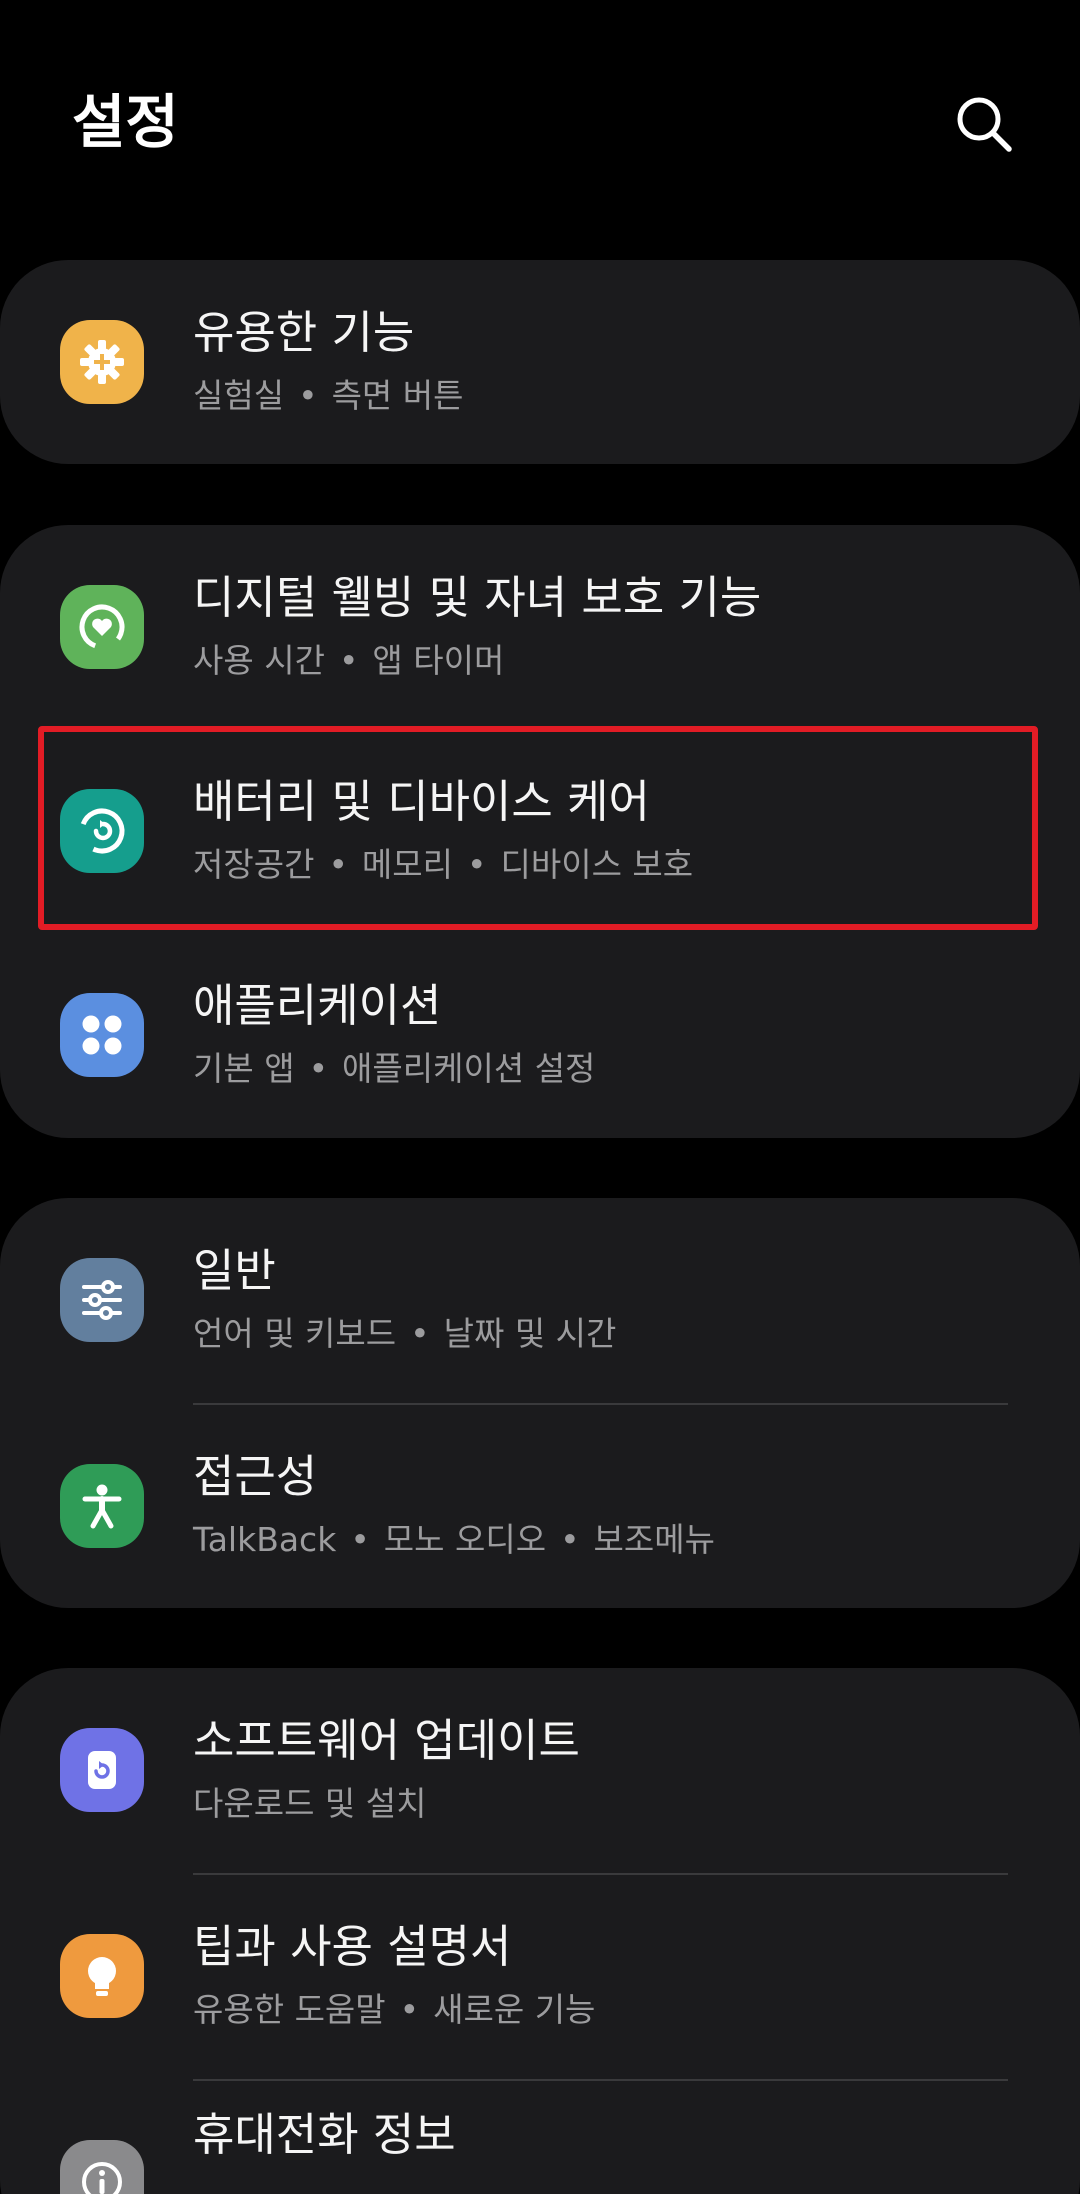 The width and height of the screenshot is (1080, 2194). I want to click on lightbulb-icon, so click(102, 1976).